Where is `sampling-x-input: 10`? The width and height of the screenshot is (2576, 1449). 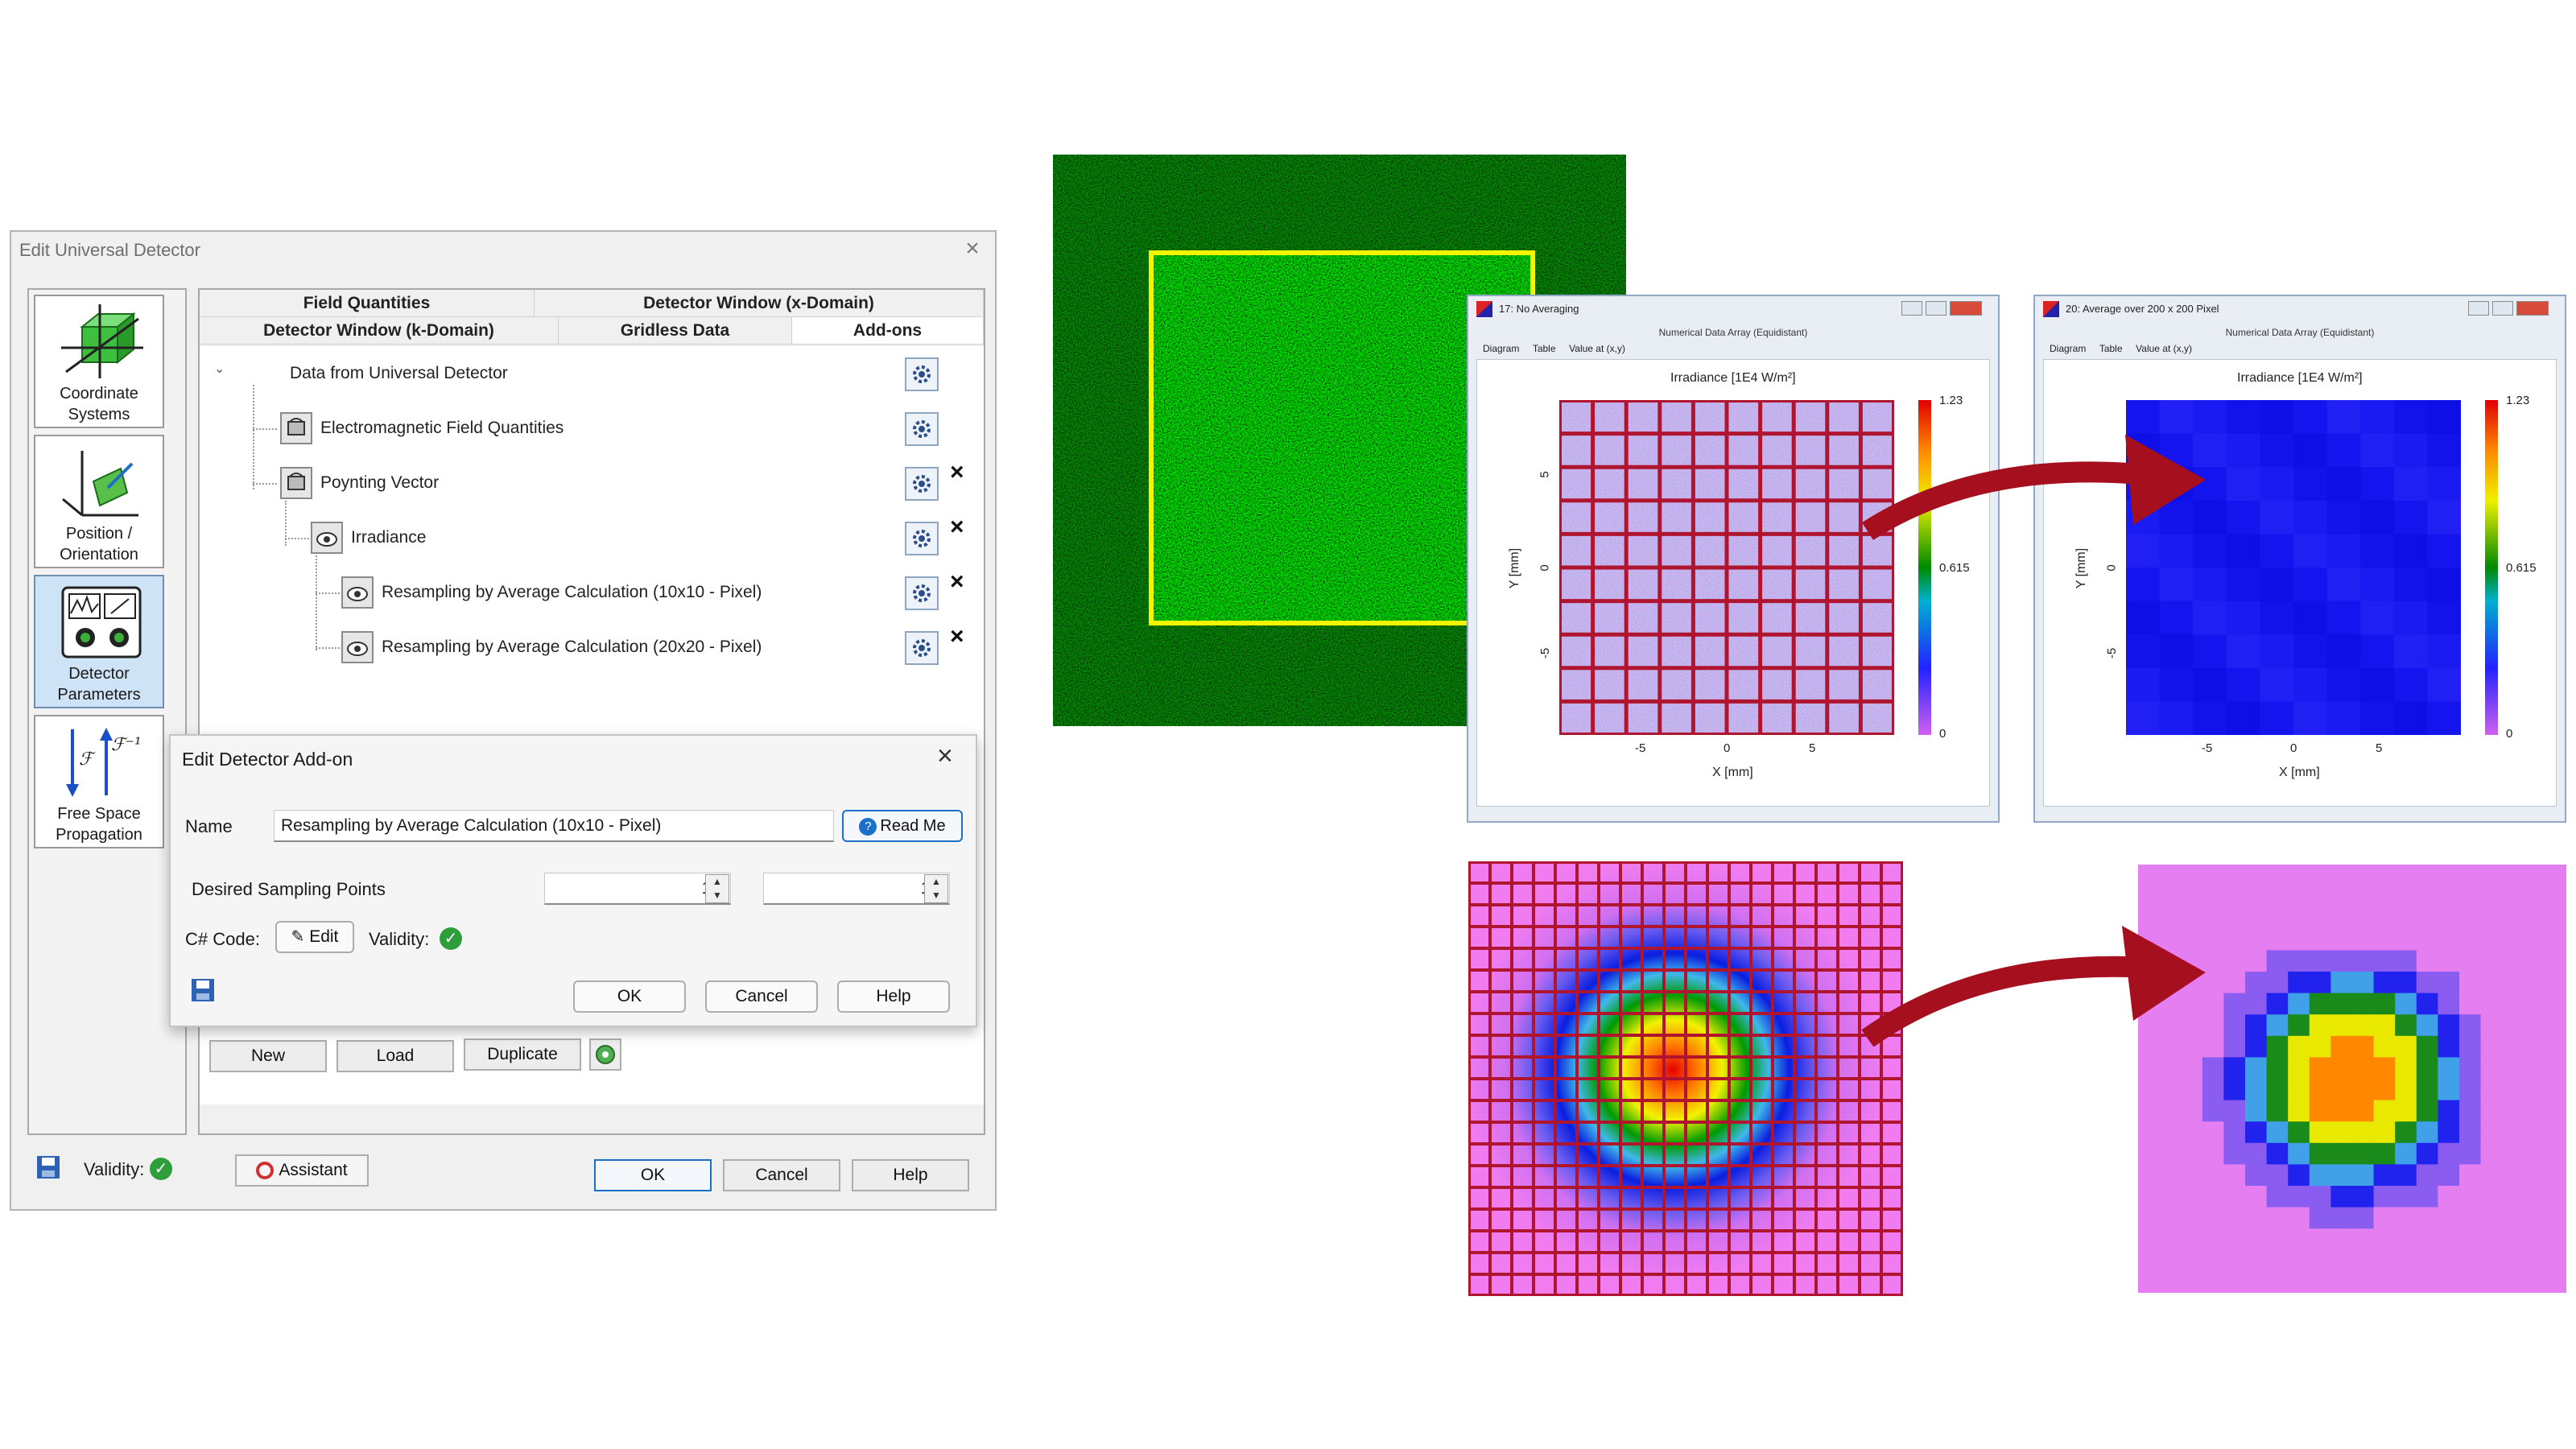
sampling-x-input: 10 is located at coordinates (637, 889).